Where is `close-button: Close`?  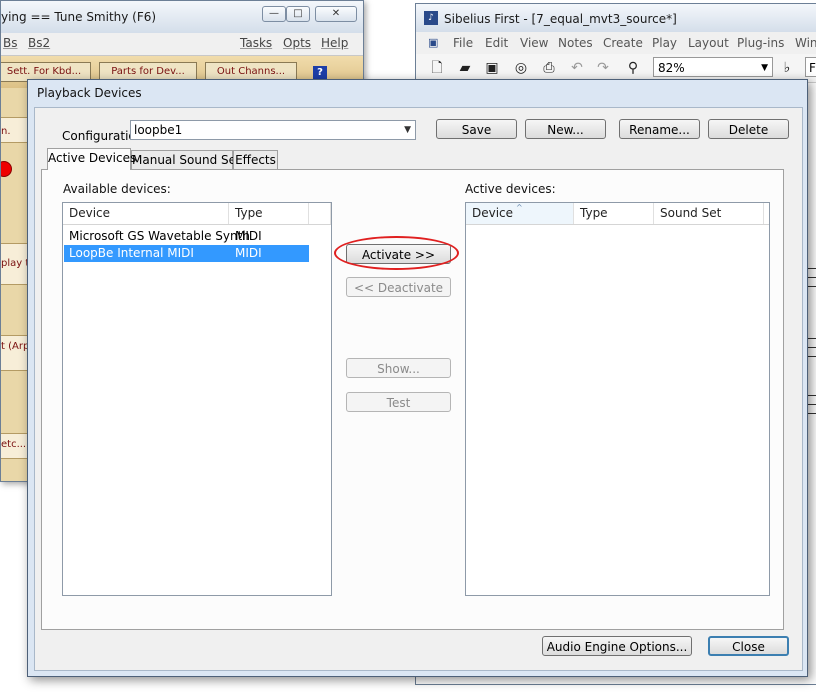 close-button: Close is located at coordinates (748, 646).